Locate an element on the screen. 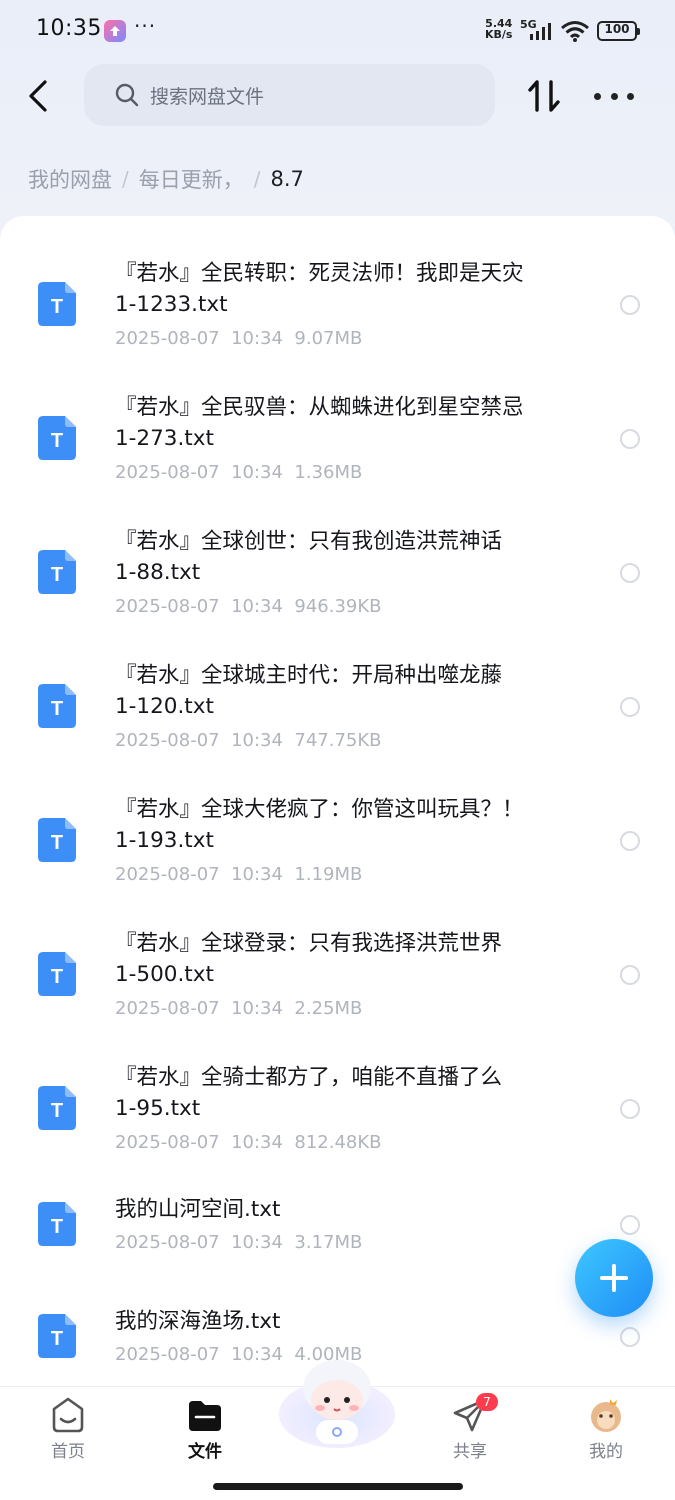  file-size: 747.75KB is located at coordinates (338, 740).